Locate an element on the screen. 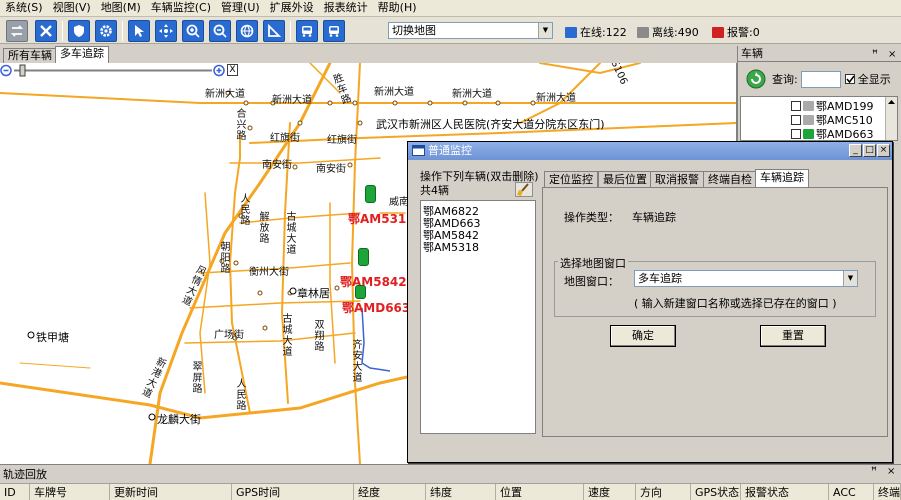 The height and width of the screenshot is (500, 901). shield-button is located at coordinates (79, 31).